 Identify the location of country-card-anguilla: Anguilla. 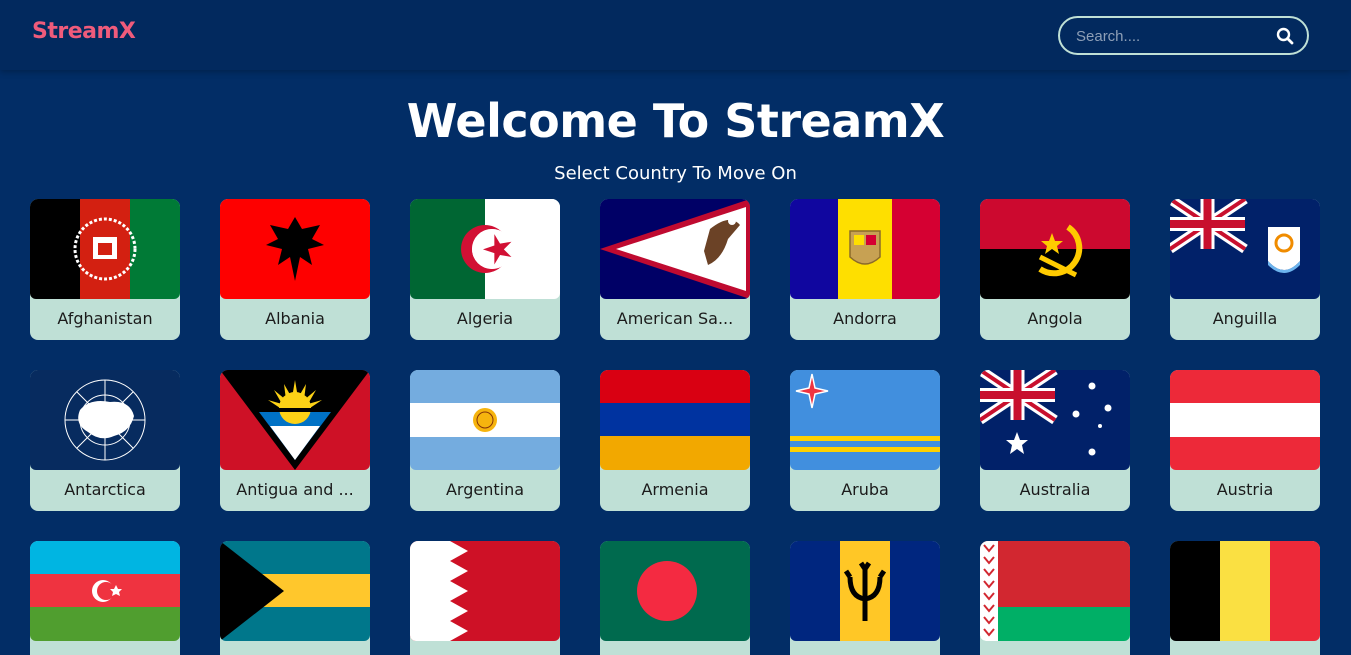
(1245, 269).